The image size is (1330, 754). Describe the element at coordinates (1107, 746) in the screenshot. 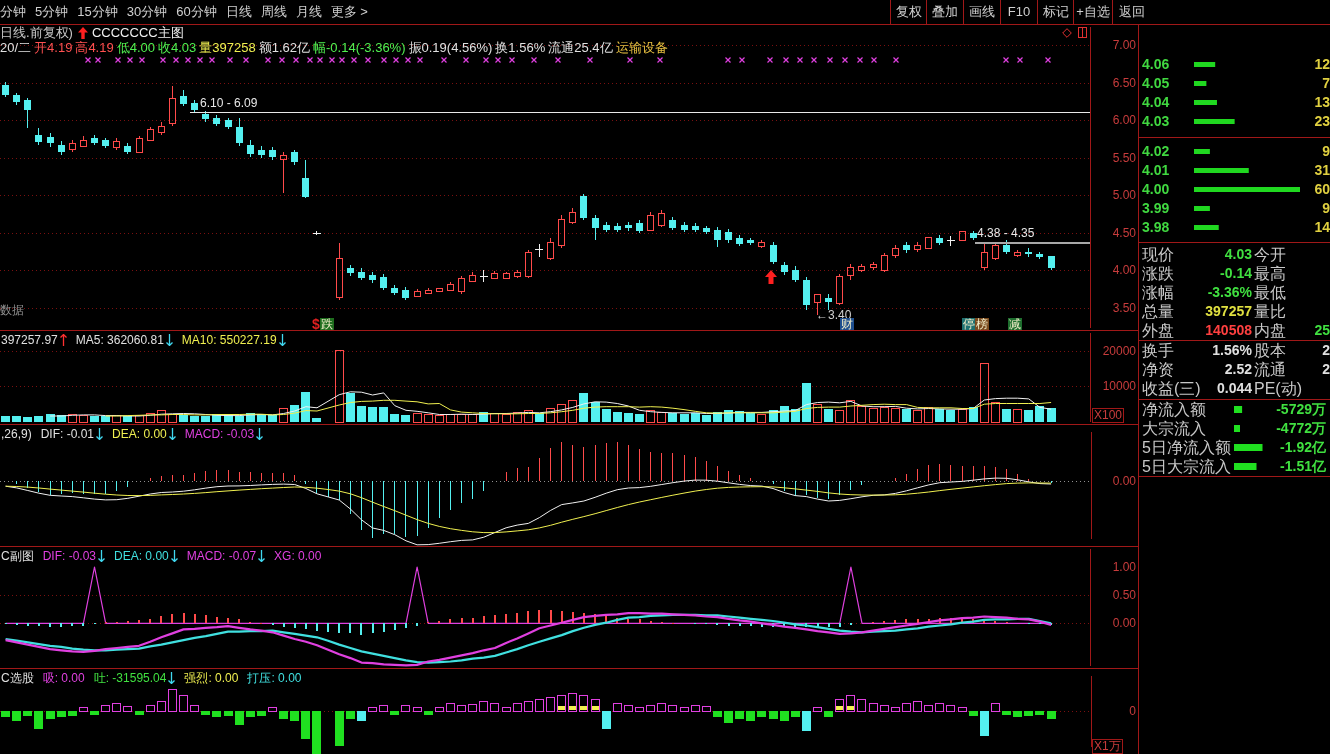

I see `unit-label: X1万` at that location.